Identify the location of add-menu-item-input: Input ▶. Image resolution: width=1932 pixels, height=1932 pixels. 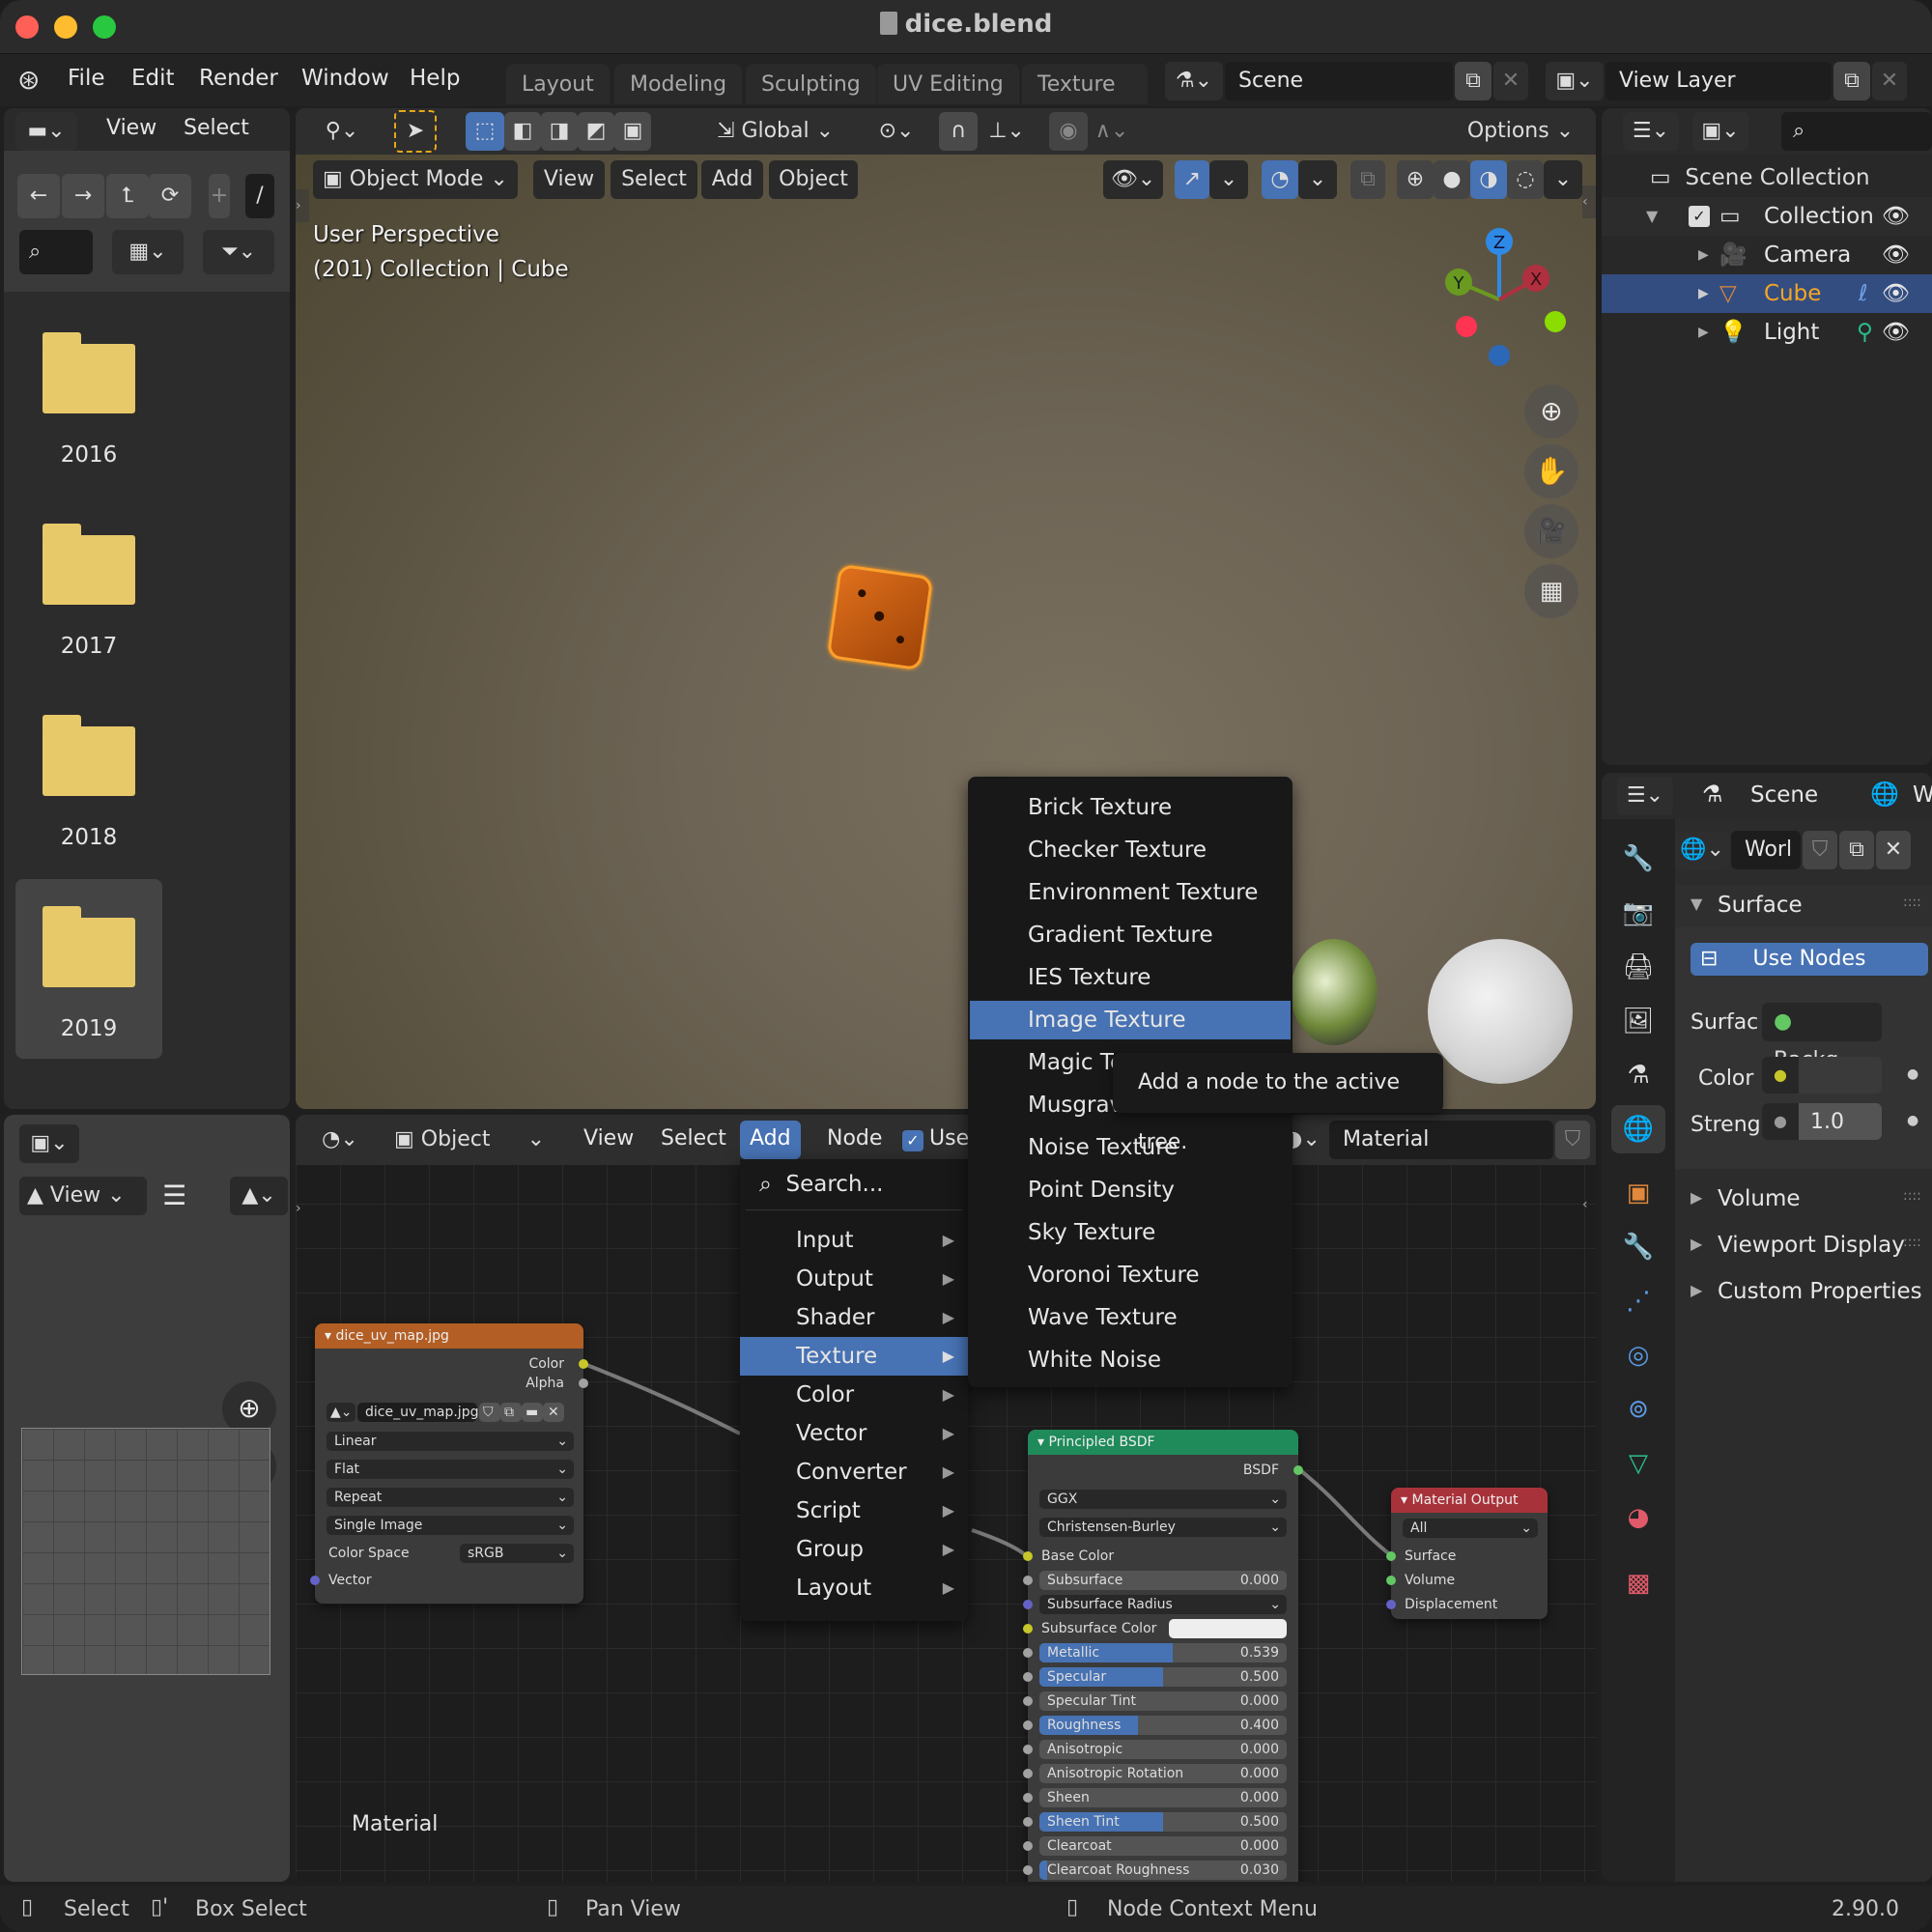
(854, 1240).